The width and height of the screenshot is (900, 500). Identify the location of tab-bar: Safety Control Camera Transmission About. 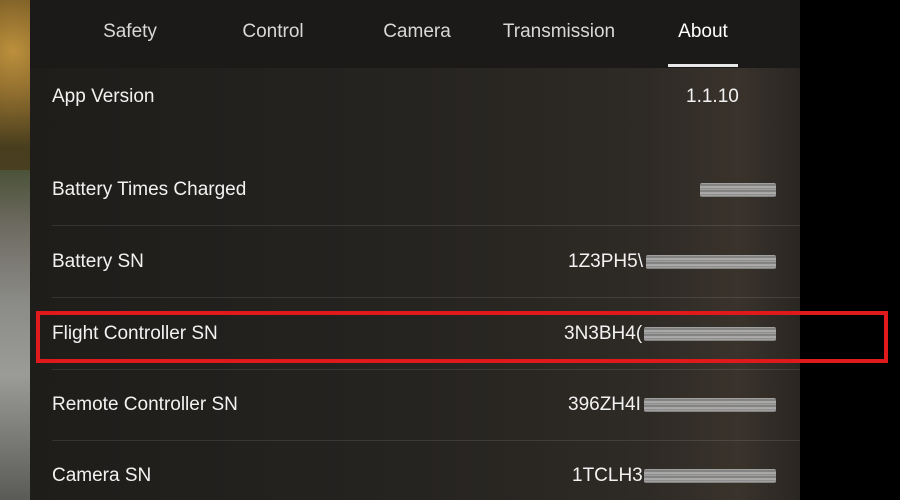
(415, 34).